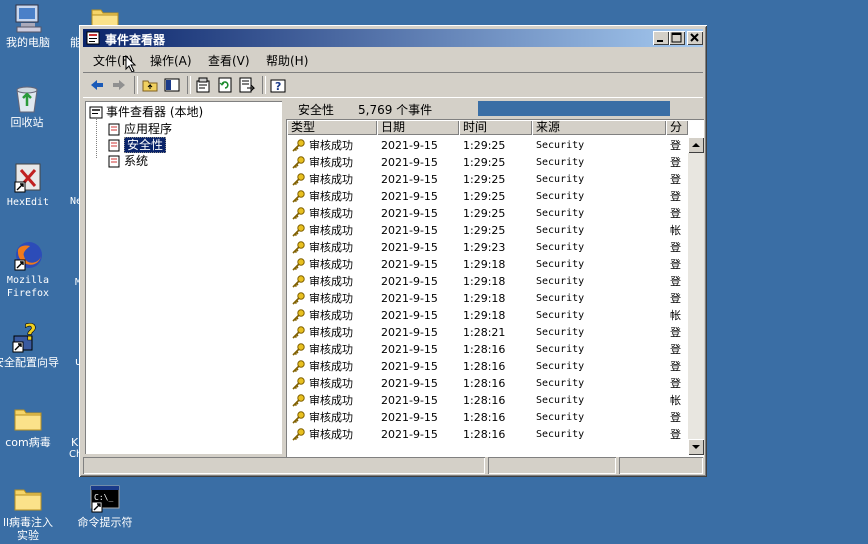 This screenshot has height=544, width=868. Describe the element at coordinates (172, 85) in the screenshot. I see `show-hide-tree-button` at that location.